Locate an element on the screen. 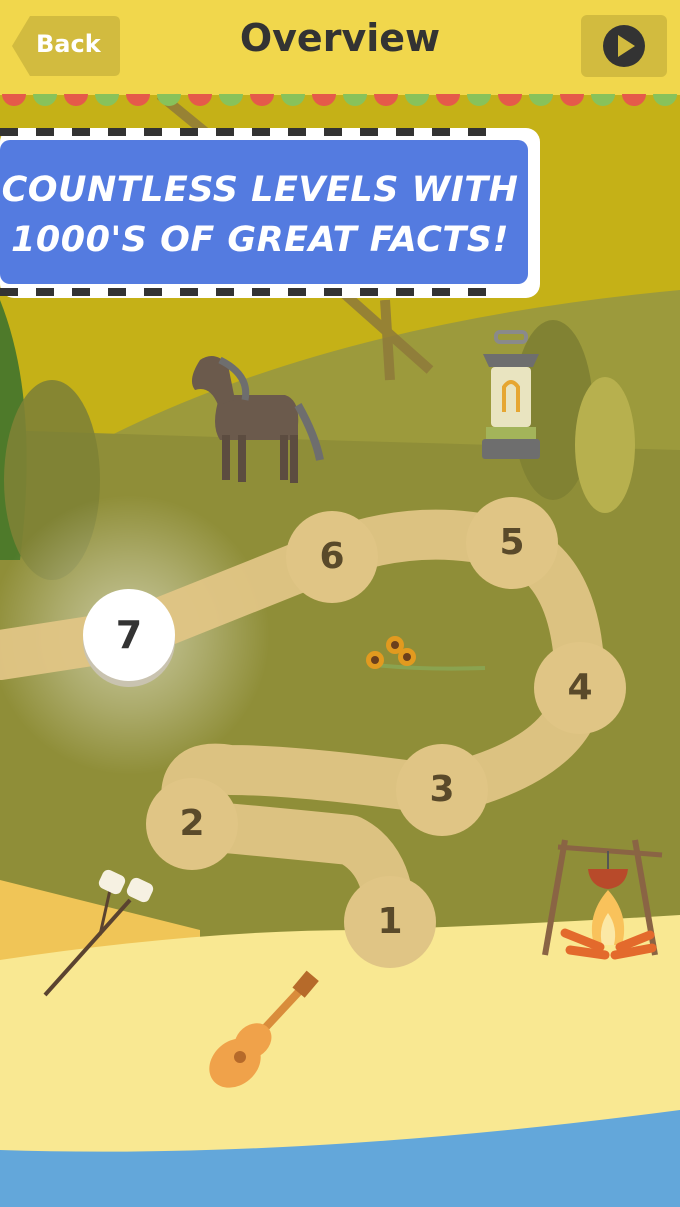  level-node-6: 6 is located at coordinates (332, 557).